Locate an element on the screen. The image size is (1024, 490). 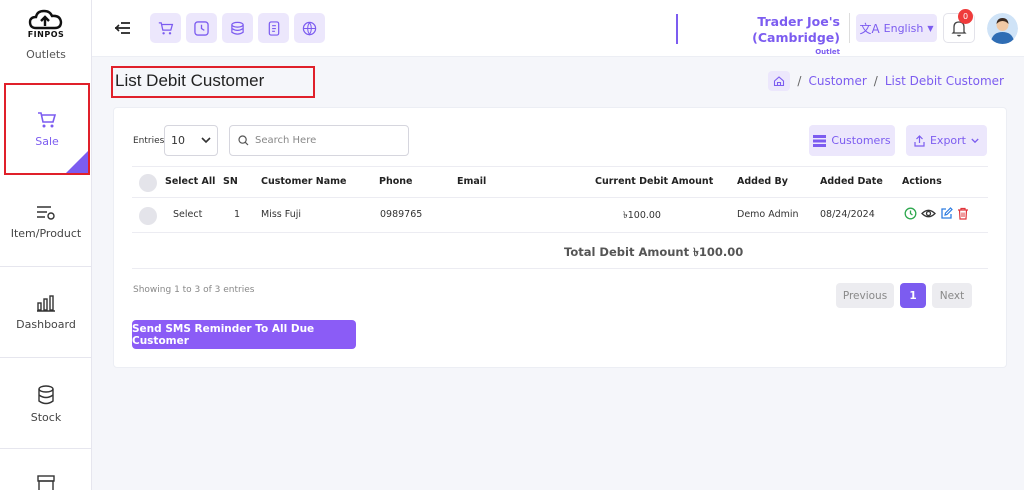
col-added-by: Added By is located at coordinates (762, 181).